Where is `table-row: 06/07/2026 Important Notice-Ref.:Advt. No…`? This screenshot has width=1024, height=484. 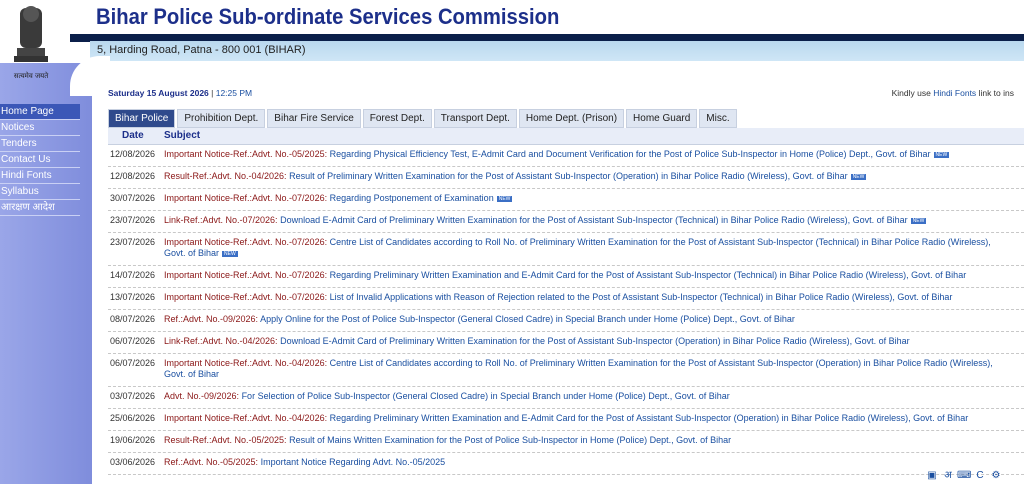 table-row: 06/07/2026 Important Notice-Ref.:Advt. No… is located at coordinates (566, 370).